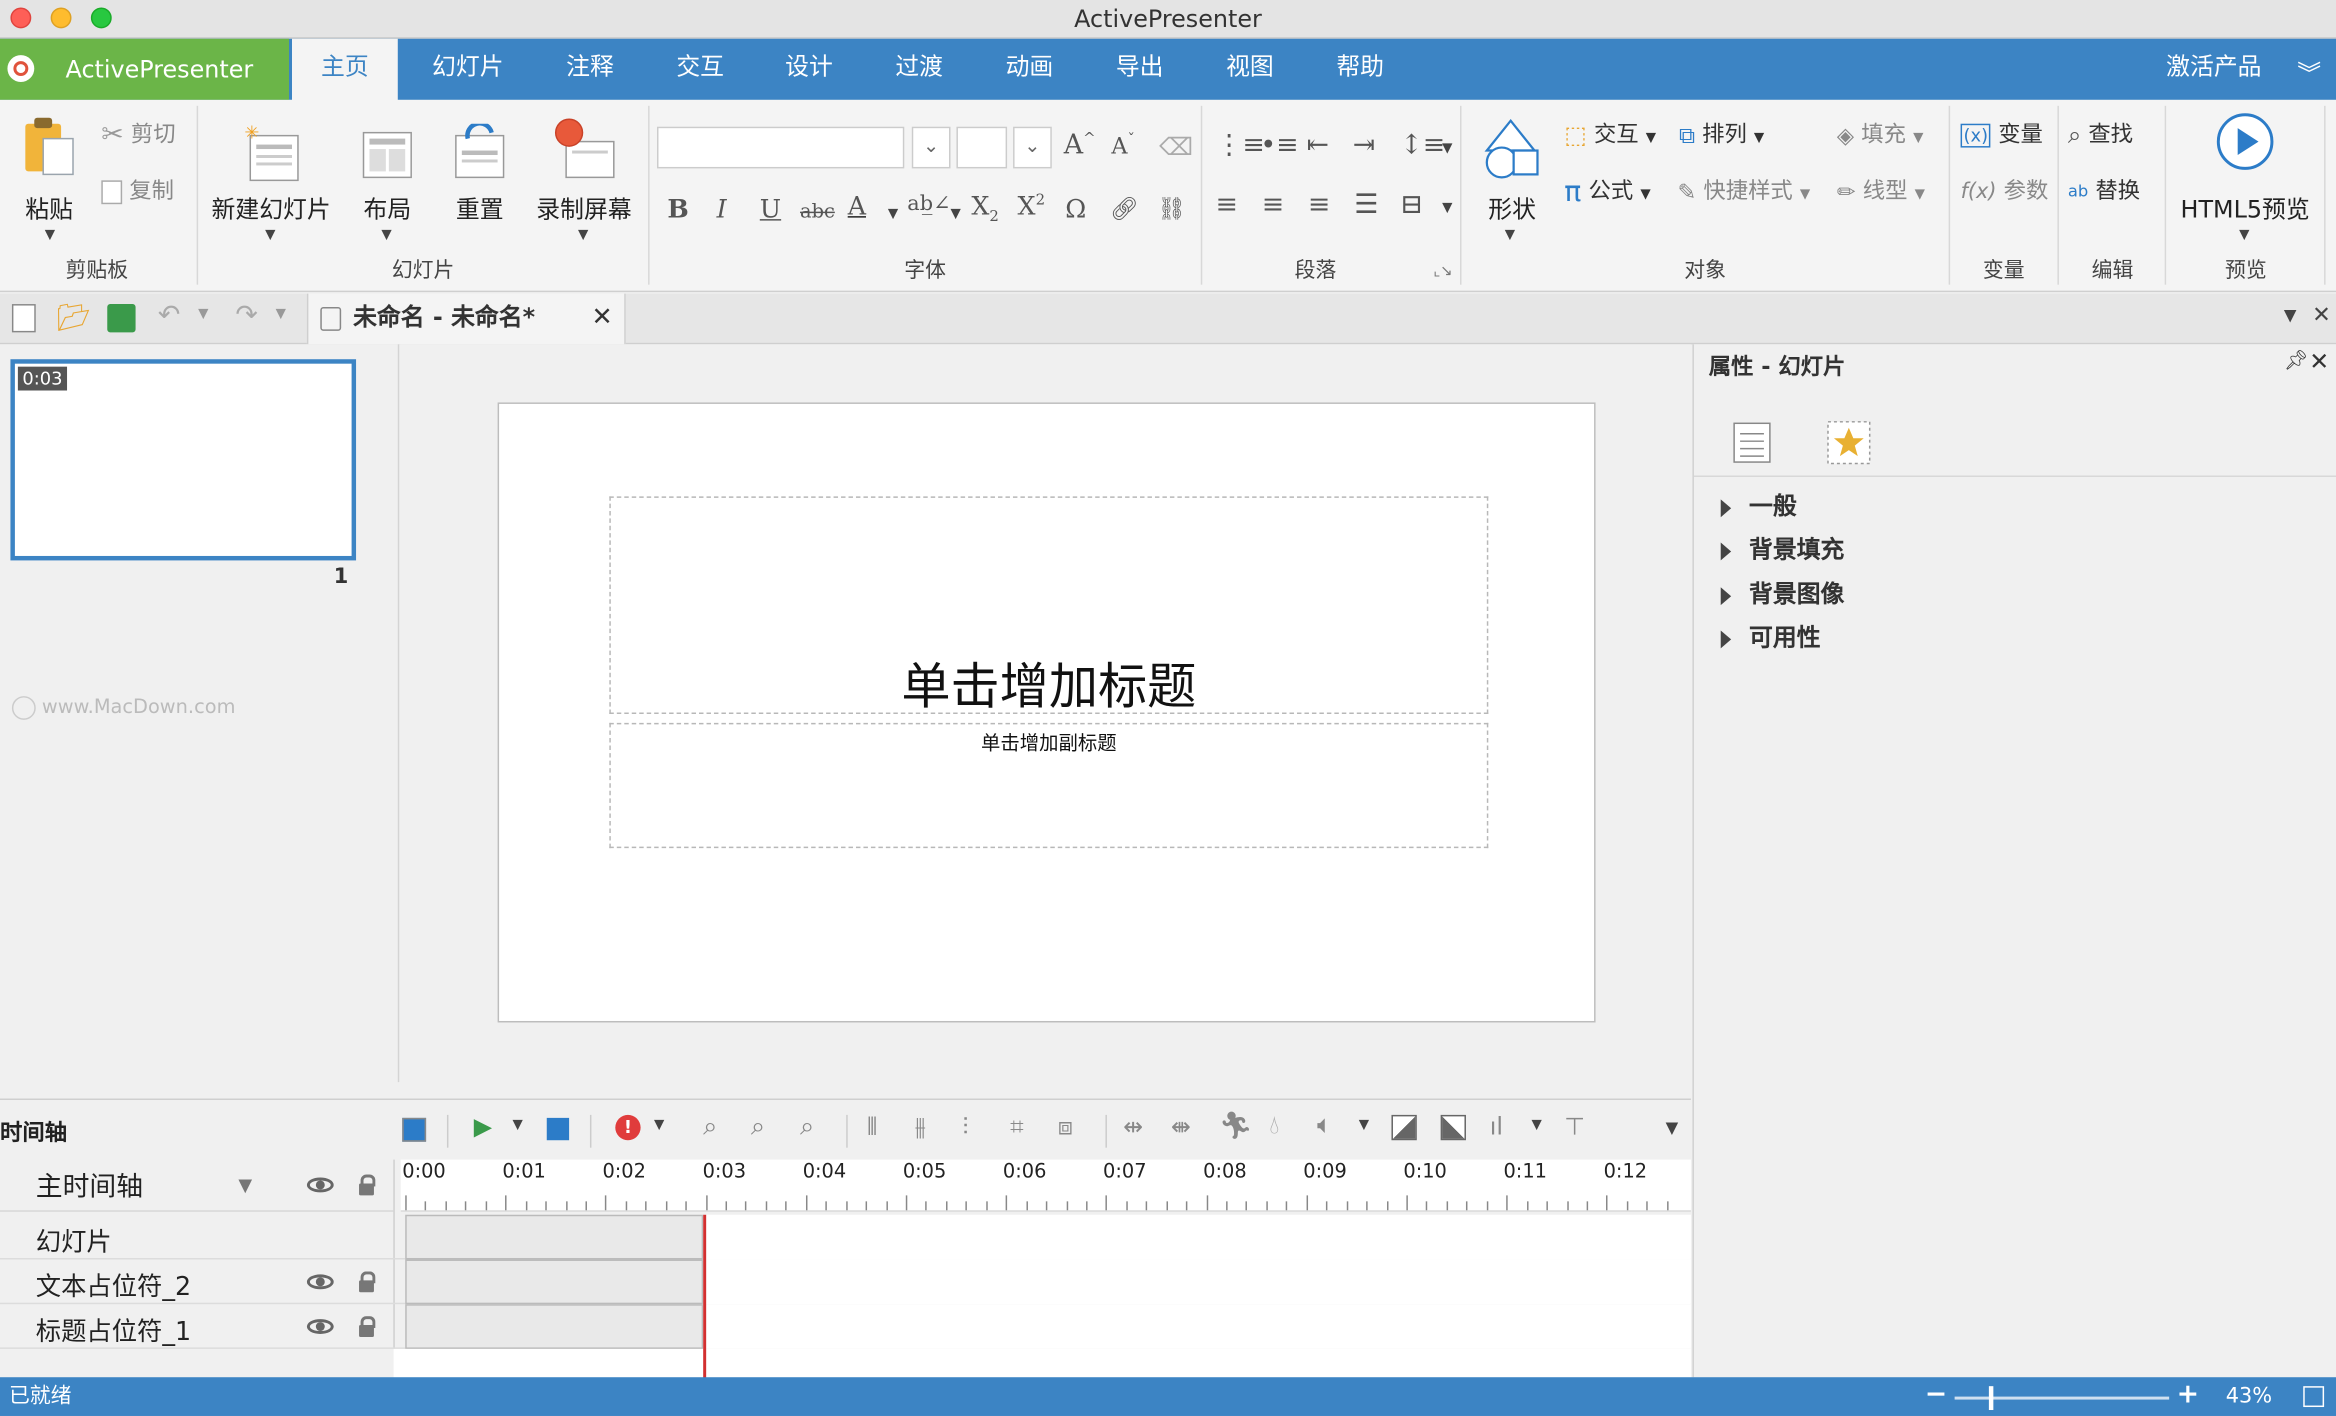 This screenshot has height=1416, width=2336. I want to click on timeline-row-title-placeholder: 标题占位符_1, so click(845, 1326).